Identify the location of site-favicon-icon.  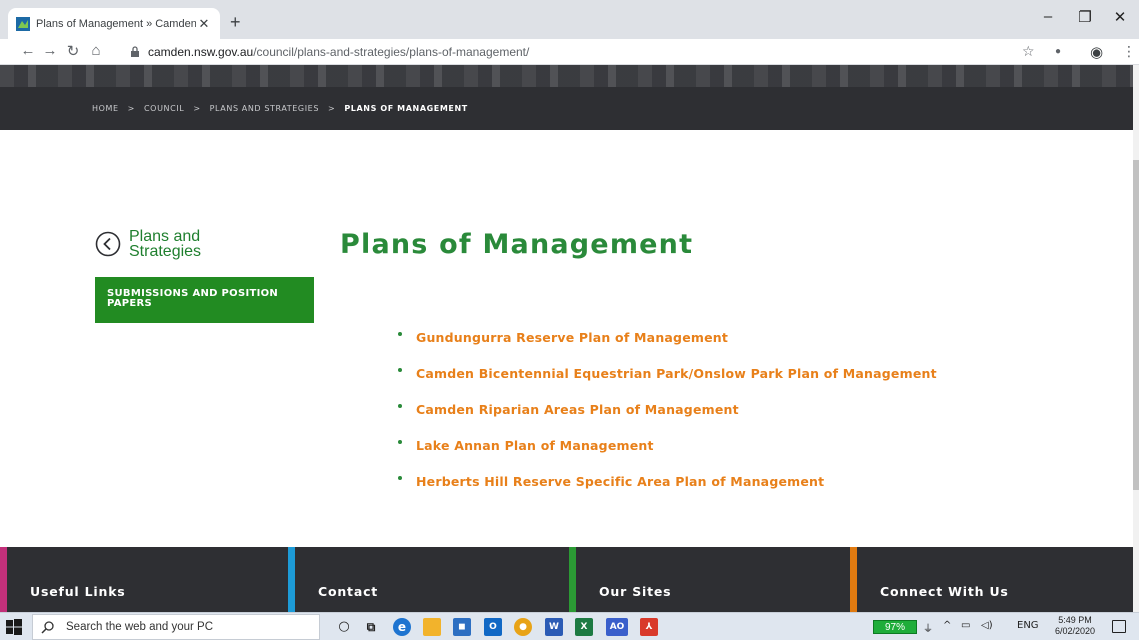
(23, 23).